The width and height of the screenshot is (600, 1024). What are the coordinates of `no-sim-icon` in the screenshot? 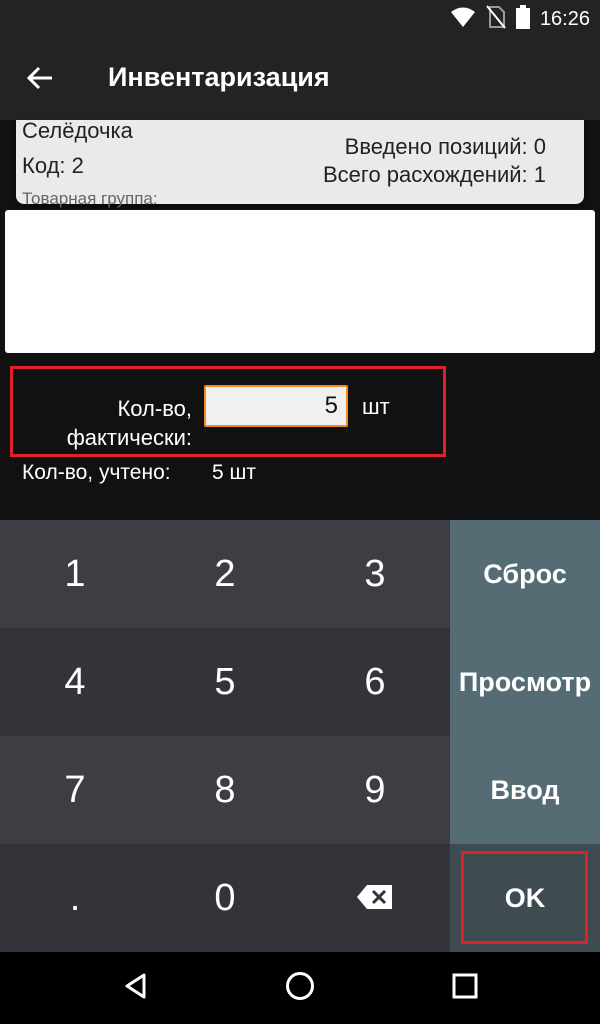 It's located at (496, 19).